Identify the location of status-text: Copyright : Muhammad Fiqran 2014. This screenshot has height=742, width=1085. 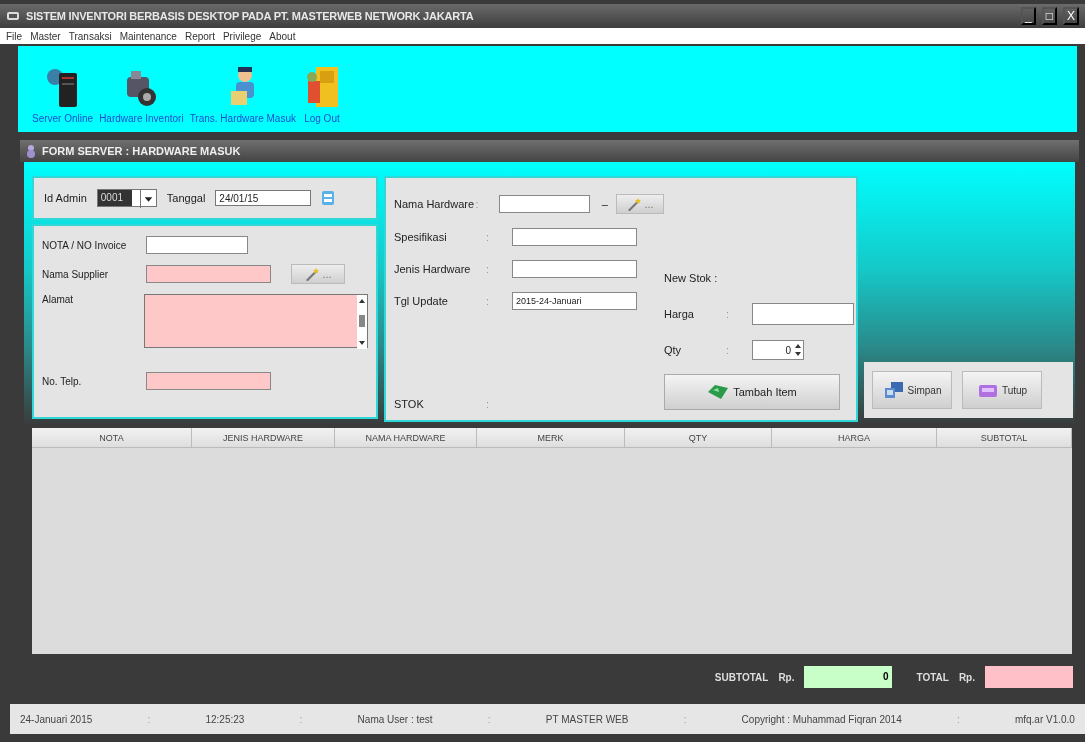
(821, 719).